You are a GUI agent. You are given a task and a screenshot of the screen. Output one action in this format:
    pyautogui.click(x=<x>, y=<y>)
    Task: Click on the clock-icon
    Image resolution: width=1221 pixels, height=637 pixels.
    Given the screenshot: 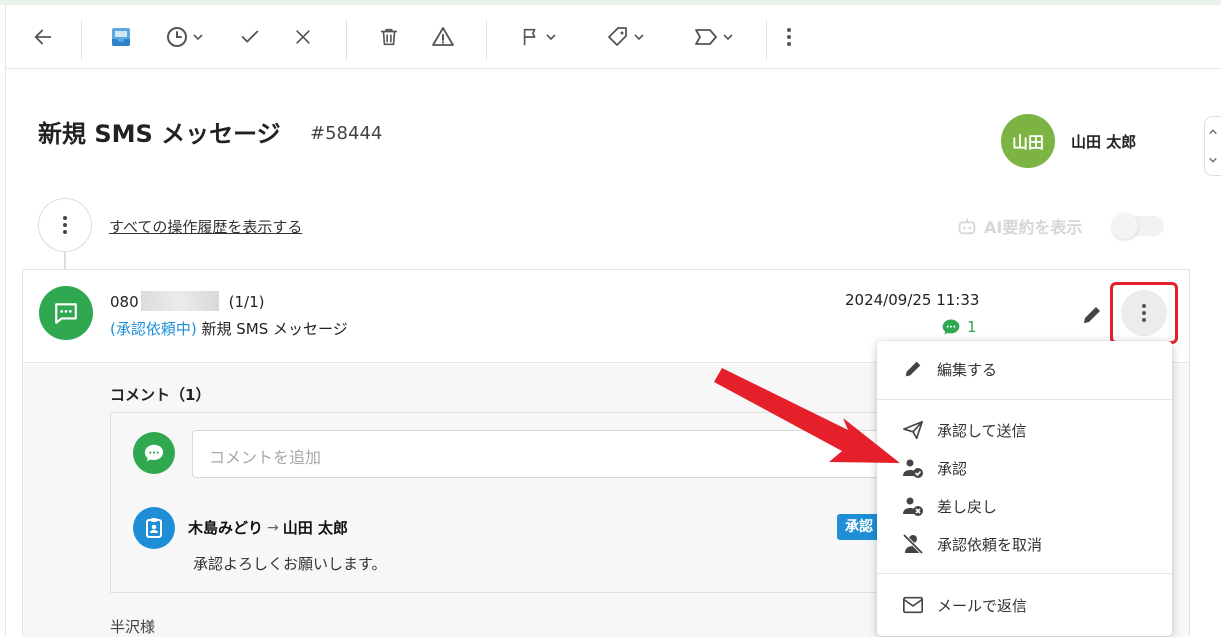 What is the action you would take?
    pyautogui.click(x=176, y=37)
    